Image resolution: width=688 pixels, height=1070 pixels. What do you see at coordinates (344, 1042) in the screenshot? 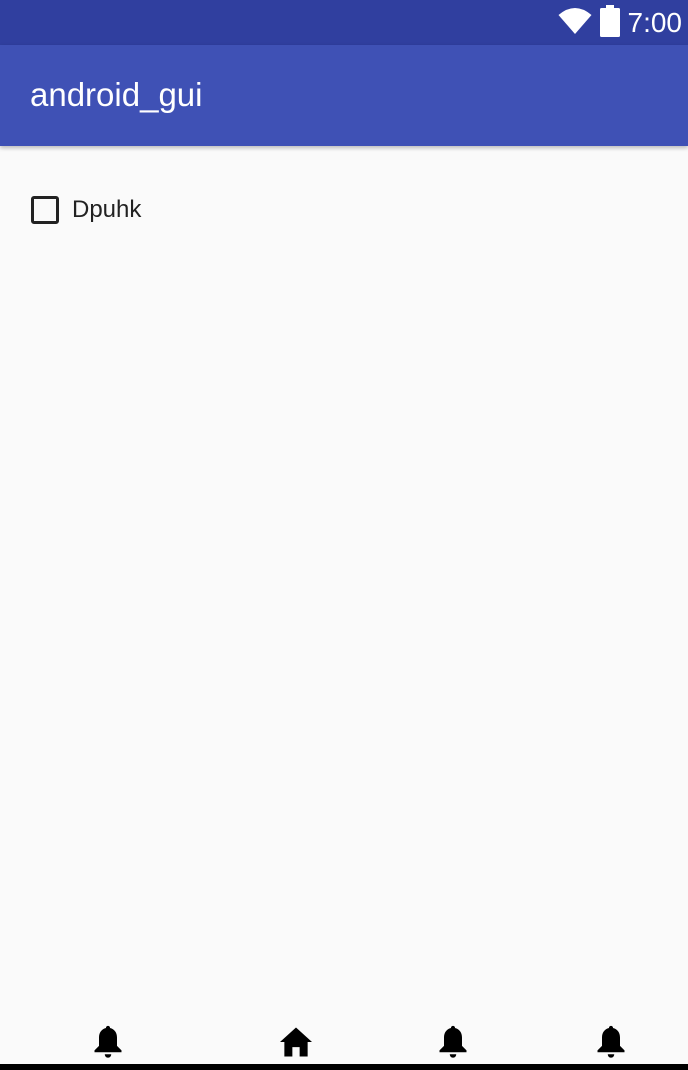
I see `bottom-navigation` at bounding box center [344, 1042].